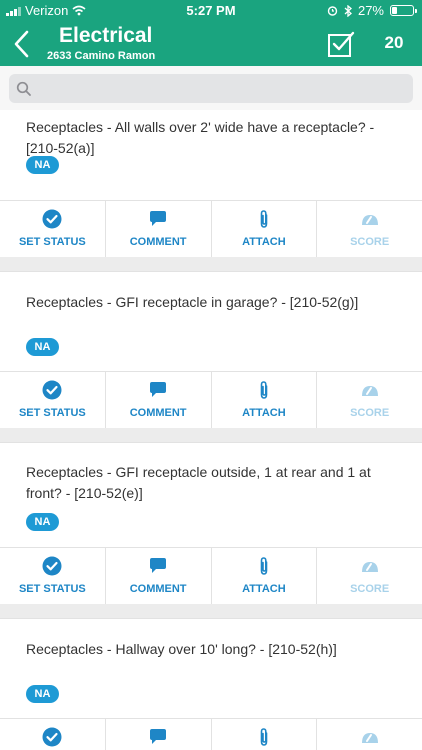  I want to click on search-icon, so click(23, 88).